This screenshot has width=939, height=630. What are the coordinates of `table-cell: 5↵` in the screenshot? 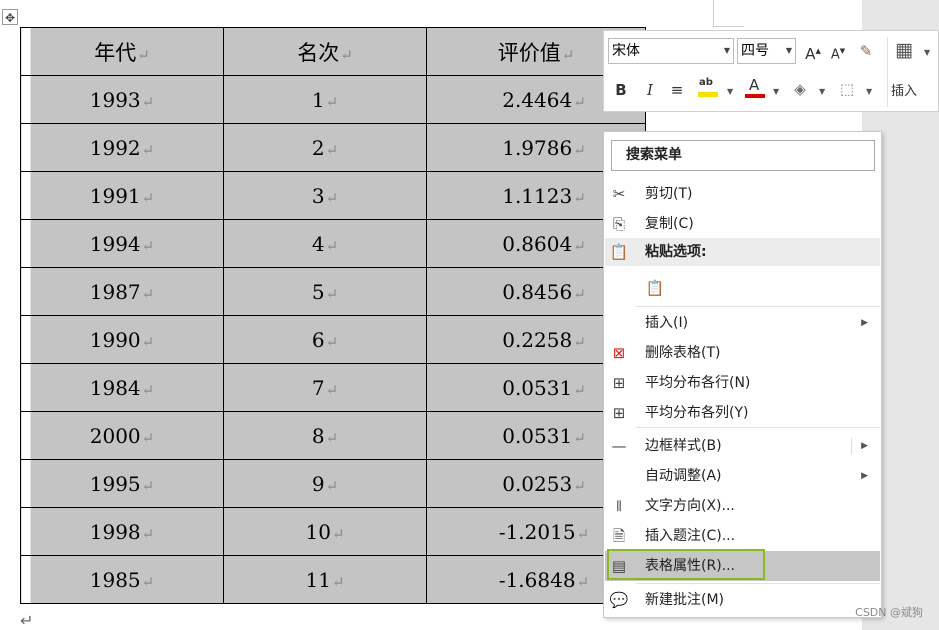 It's located at (325, 291).